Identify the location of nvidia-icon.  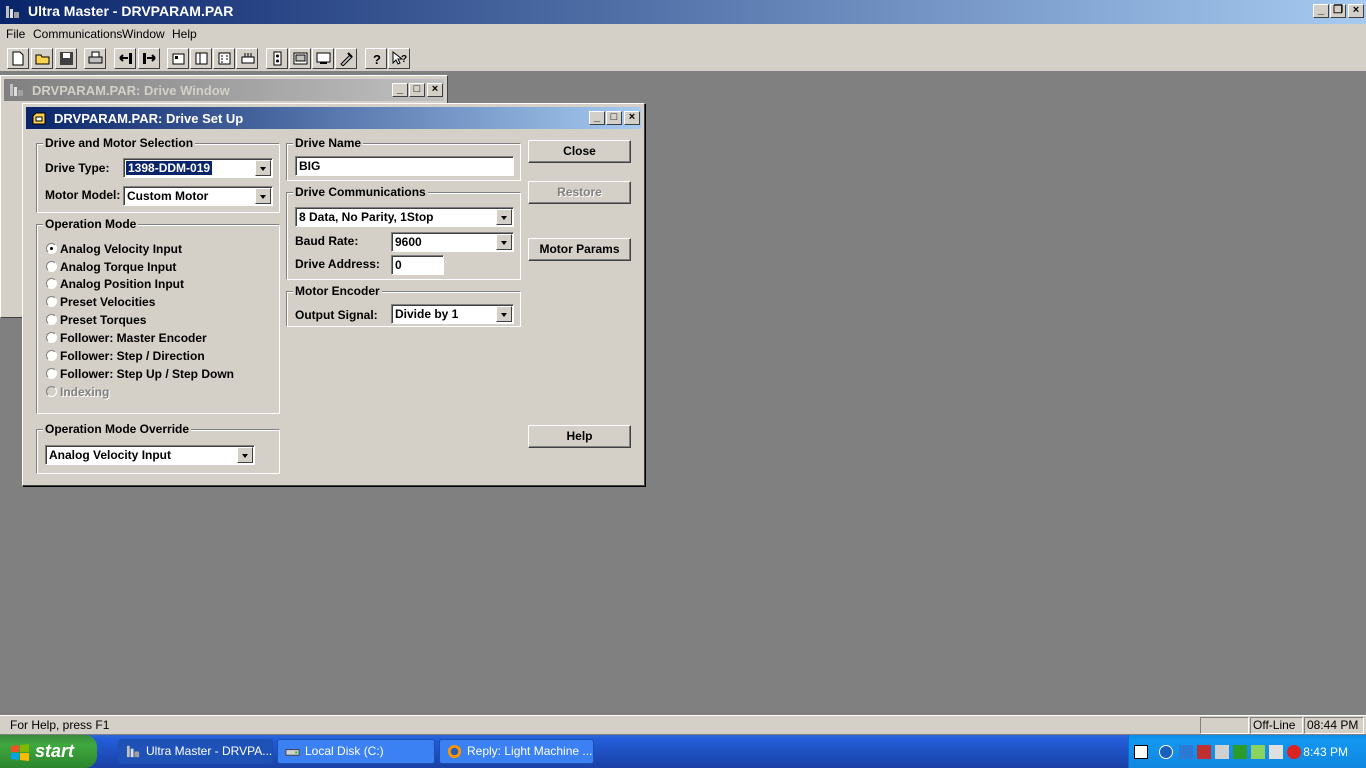
(1240, 752).